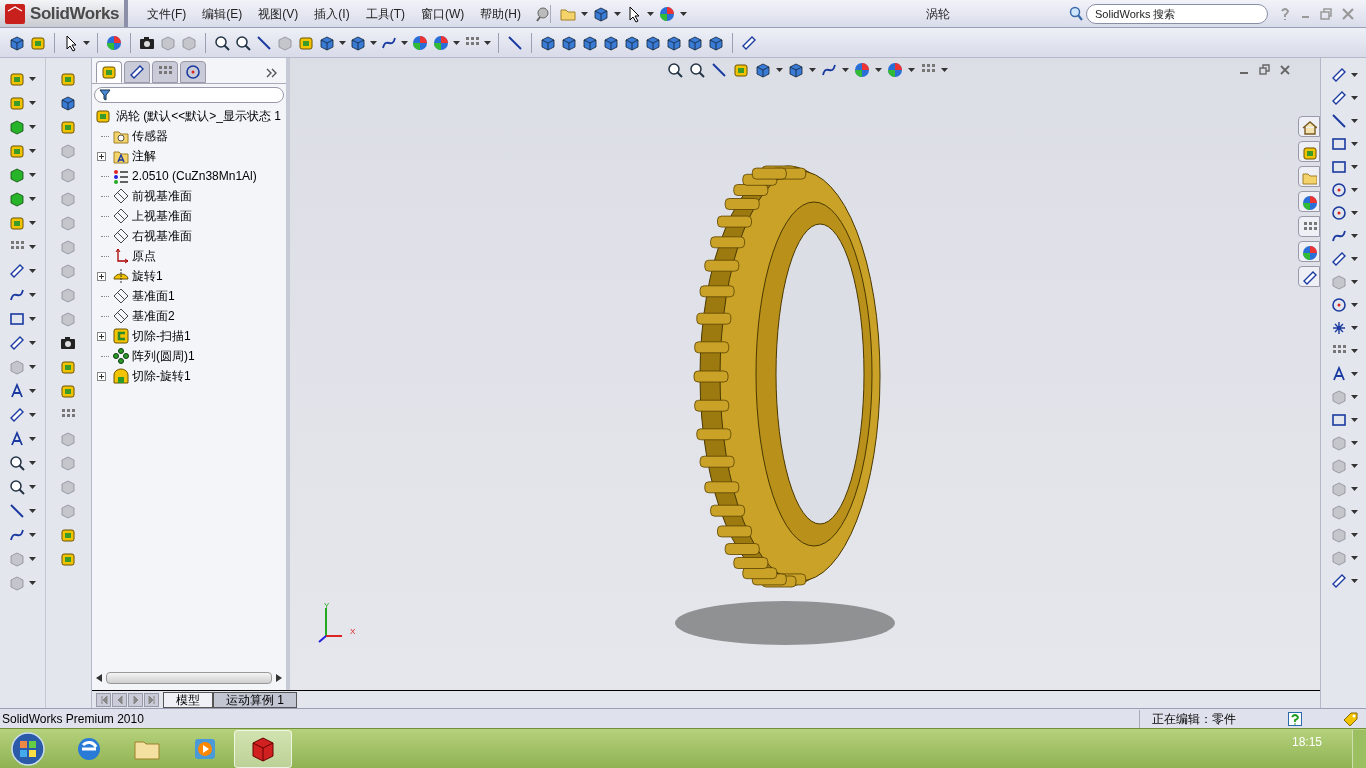  What do you see at coordinates (162, 196) in the screenshot?
I see `tree-item: 前视基准面` at bounding box center [162, 196].